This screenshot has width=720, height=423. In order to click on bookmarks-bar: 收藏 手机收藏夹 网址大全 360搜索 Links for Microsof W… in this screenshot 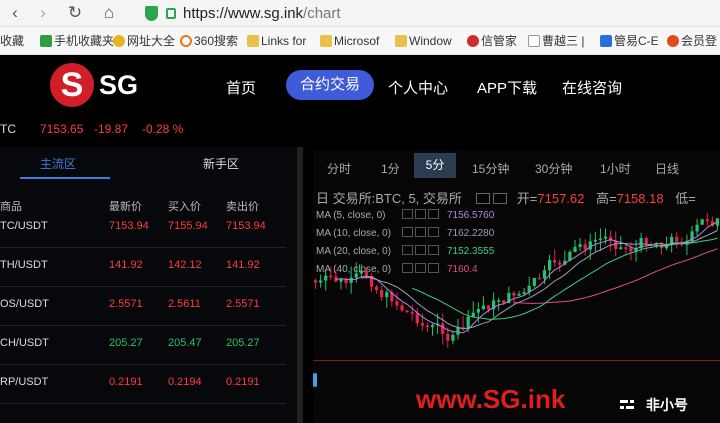, I will do `click(360, 41)`.